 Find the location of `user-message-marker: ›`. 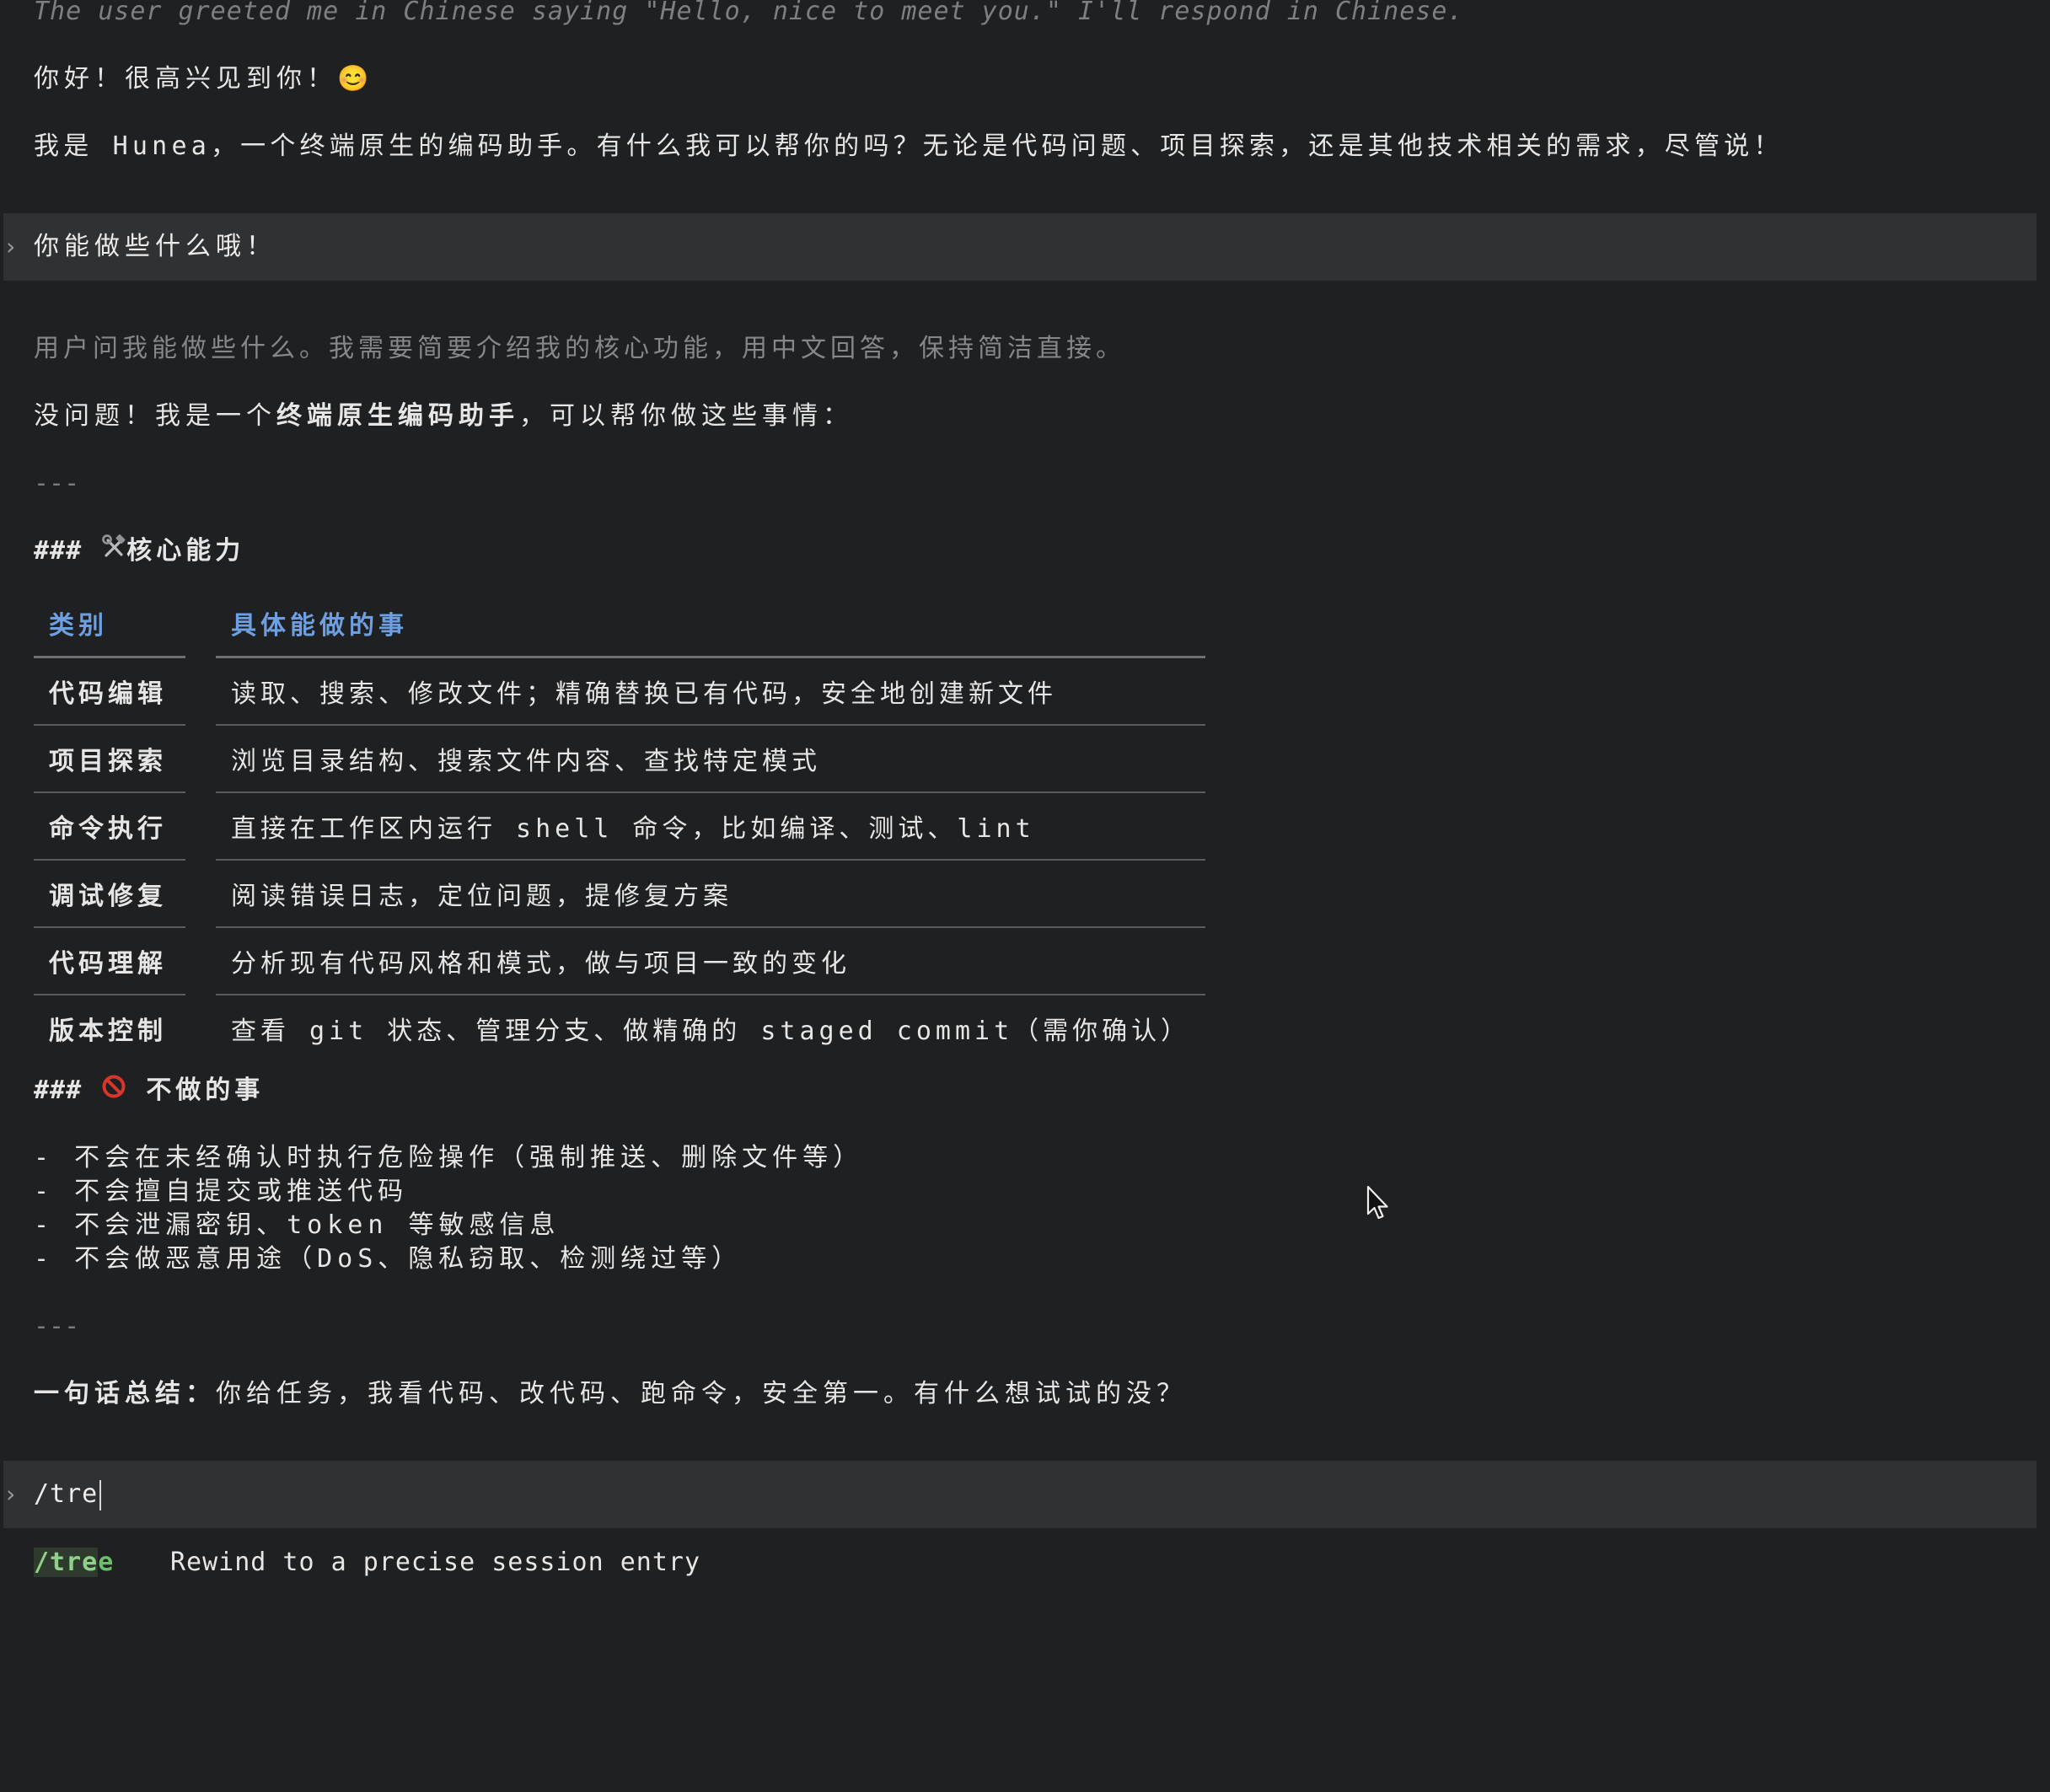

user-message-marker: › is located at coordinates (11, 247).